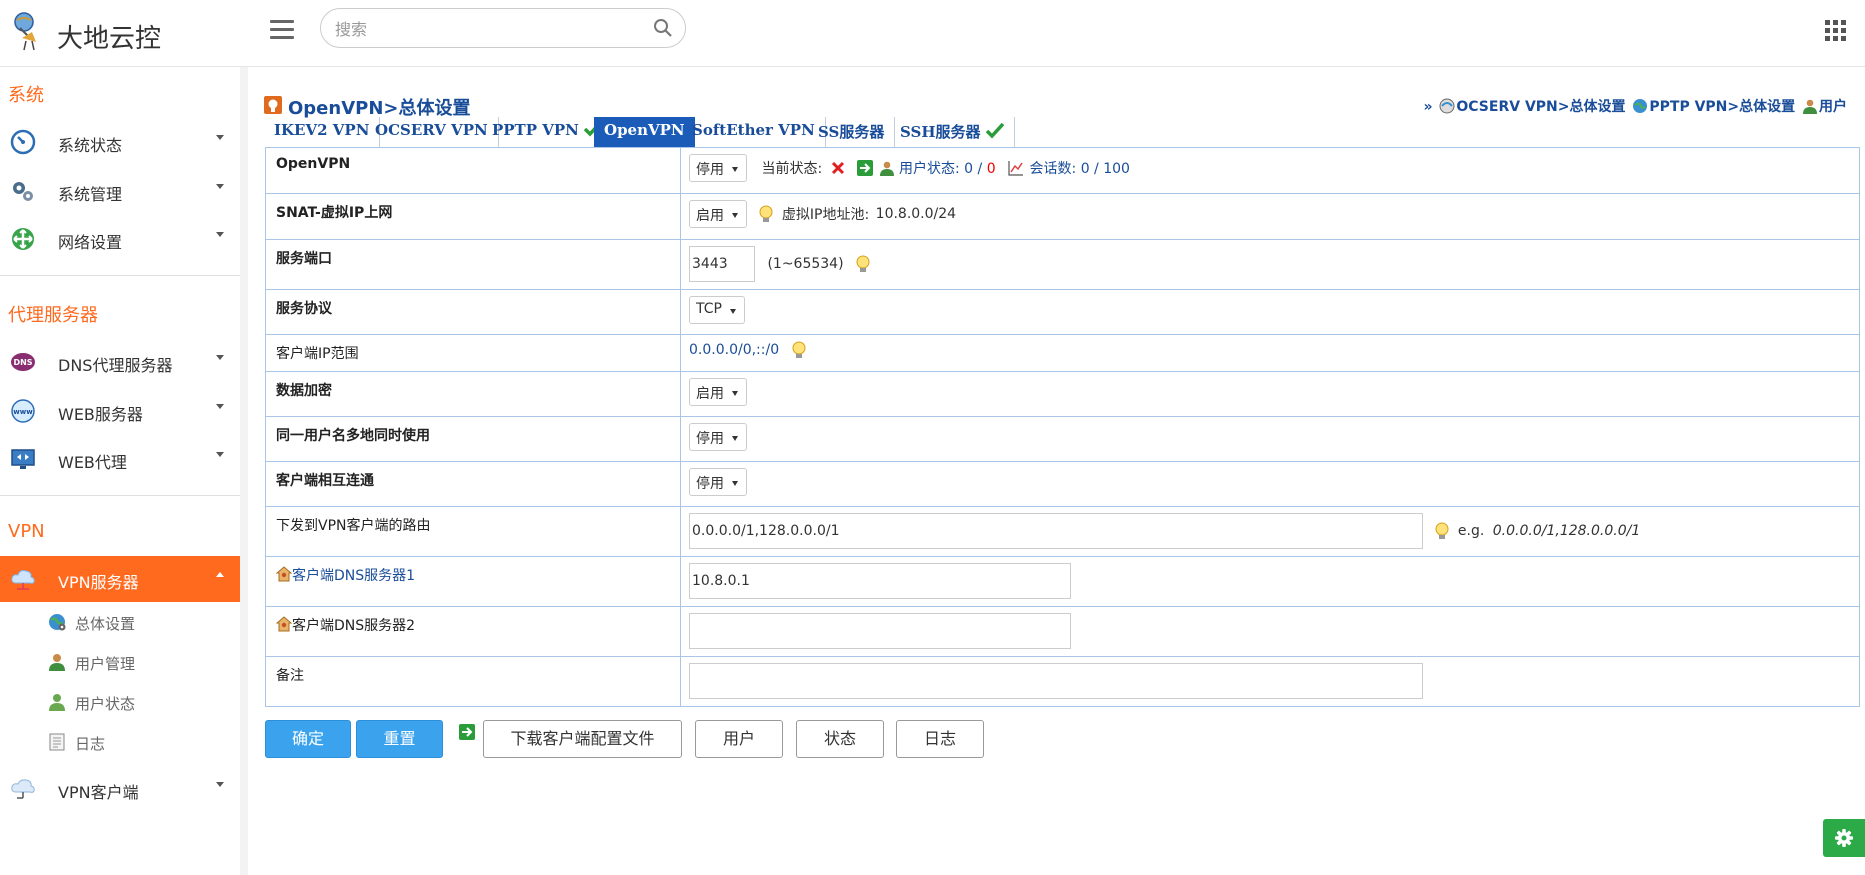  I want to click on tab-ocserv-vpn: OCSERV VPN, so click(432, 132).